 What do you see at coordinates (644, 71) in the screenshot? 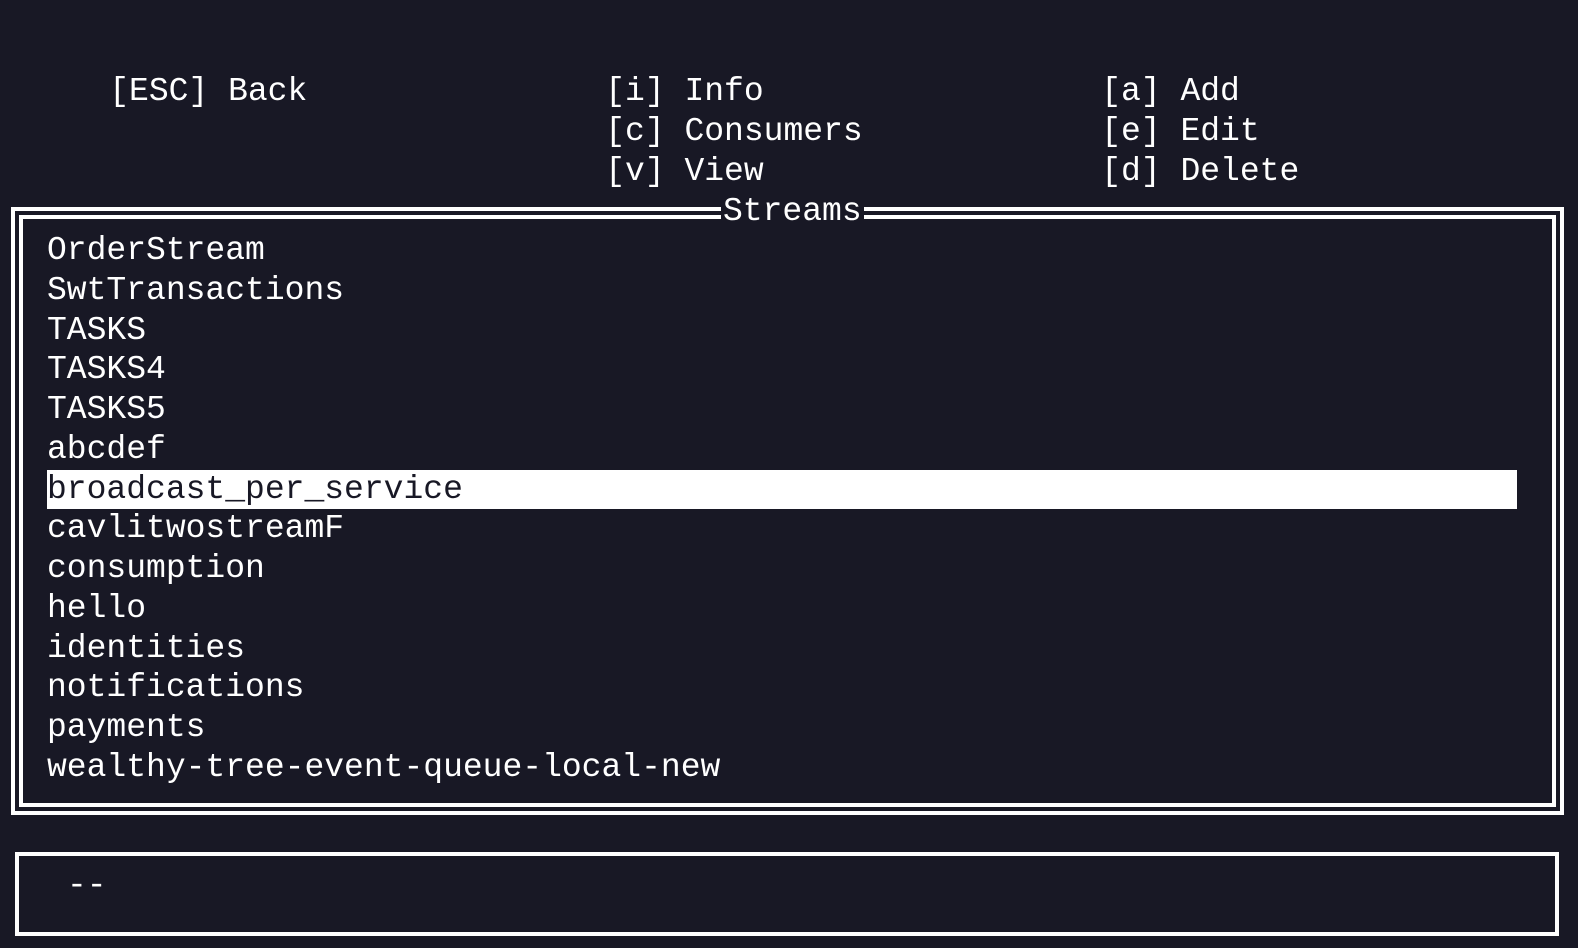
I see `hint-info: [i] Info` at bounding box center [644, 71].